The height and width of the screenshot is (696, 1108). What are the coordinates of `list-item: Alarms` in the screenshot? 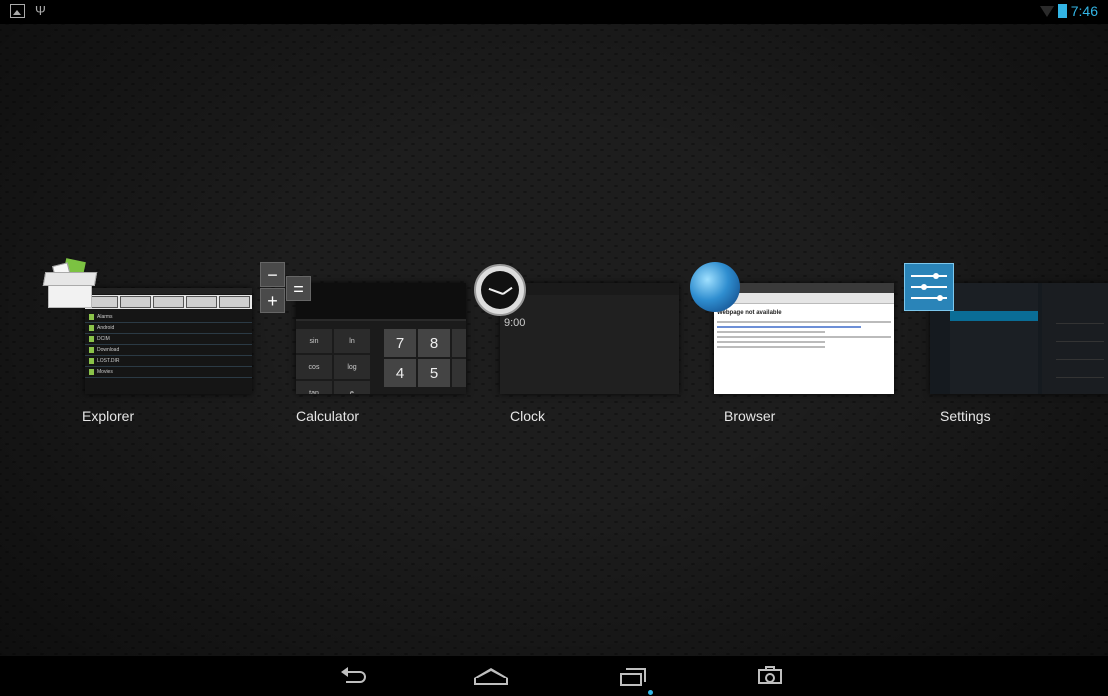 It's located at (168, 317).